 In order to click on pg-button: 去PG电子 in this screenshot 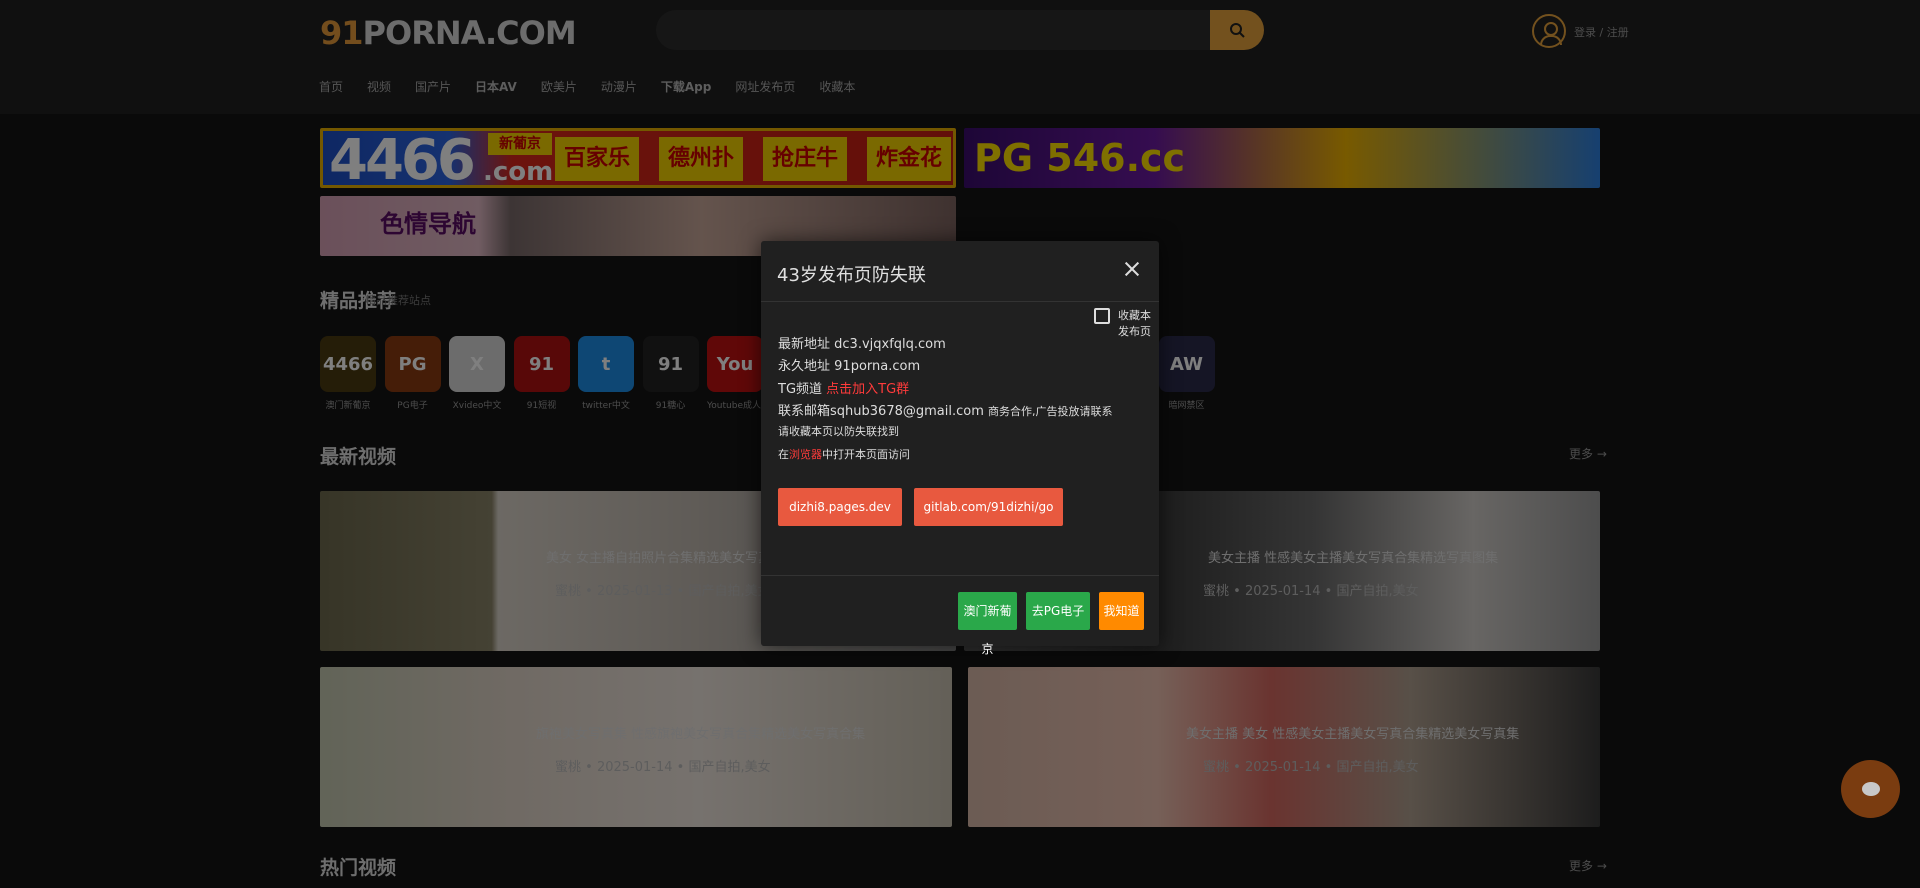, I will do `click(1058, 611)`.